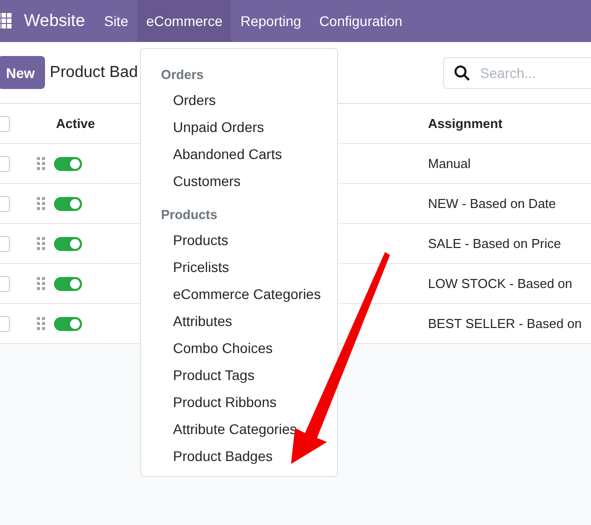  What do you see at coordinates (94, 73) in the screenshot?
I see `breadcrumb-title: Product Bad` at bounding box center [94, 73].